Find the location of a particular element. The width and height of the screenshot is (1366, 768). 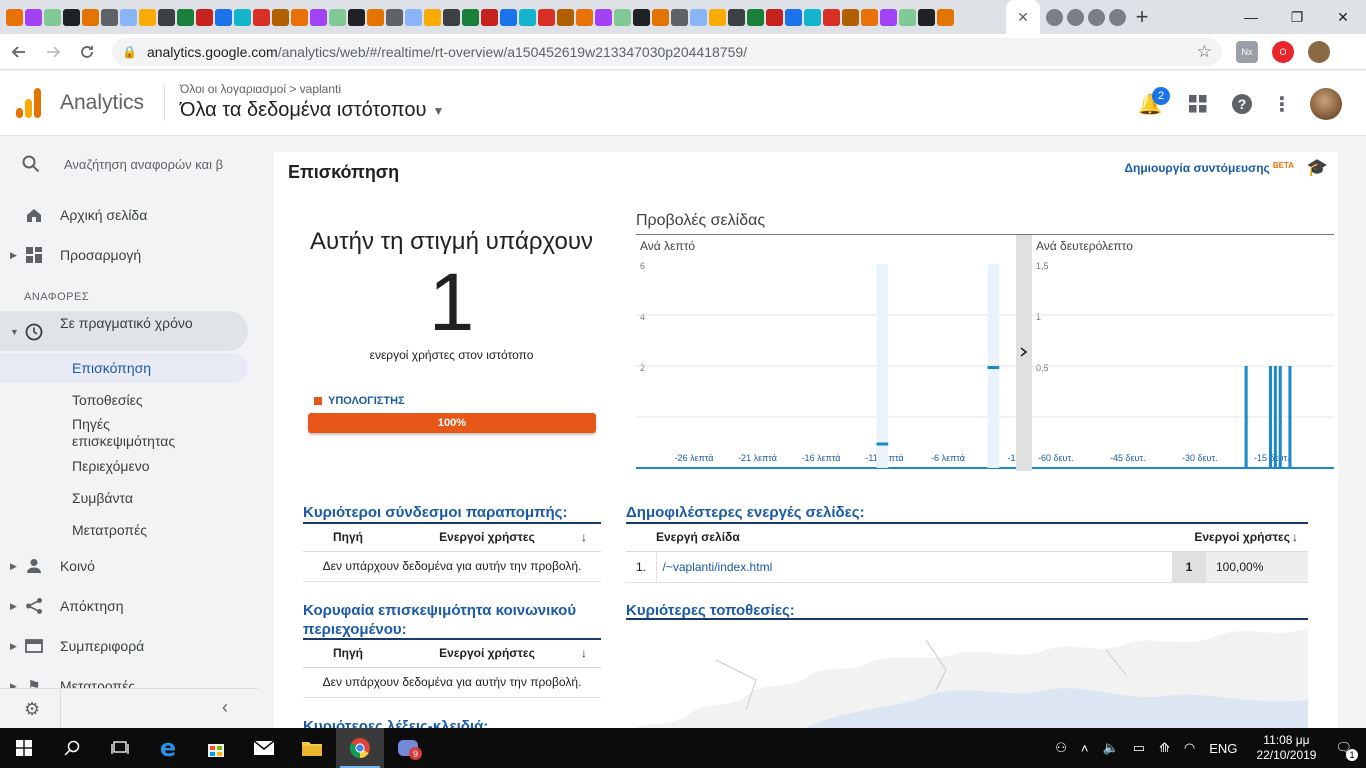

close-tab-icon: ✕ is located at coordinates (1023, 17).